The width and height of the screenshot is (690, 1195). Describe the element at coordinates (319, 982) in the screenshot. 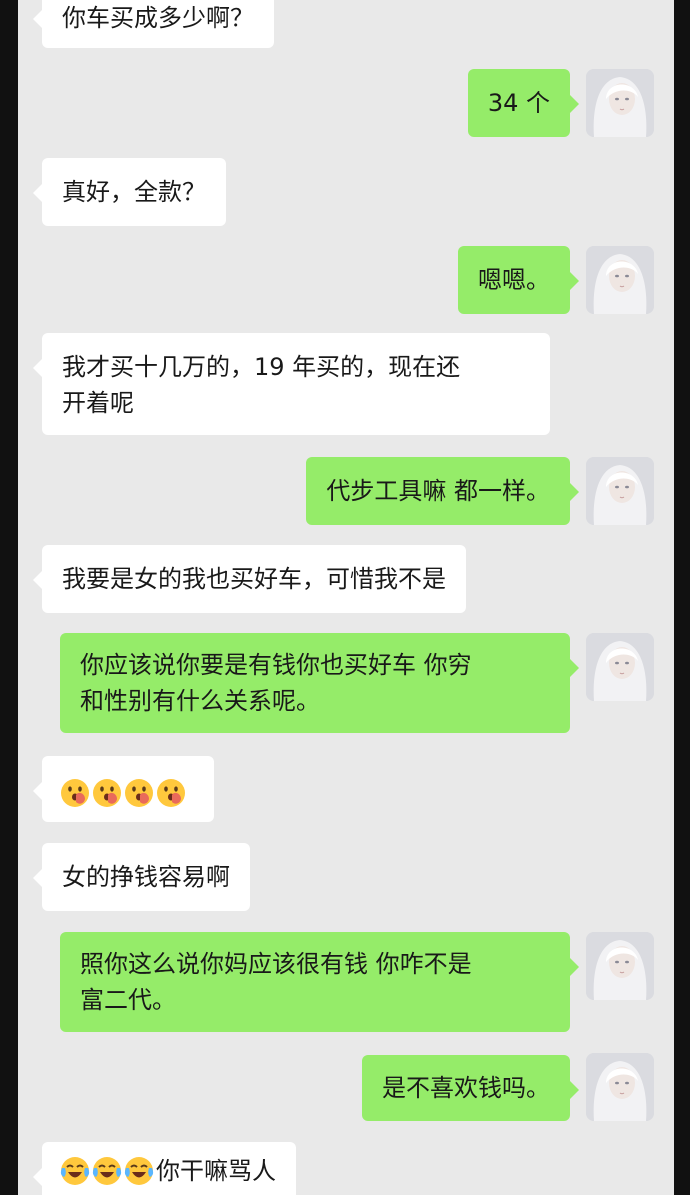

I see `message-bubble-sent: 照你这么说你妈应该很有钱 你咋不是 富二代。` at that location.